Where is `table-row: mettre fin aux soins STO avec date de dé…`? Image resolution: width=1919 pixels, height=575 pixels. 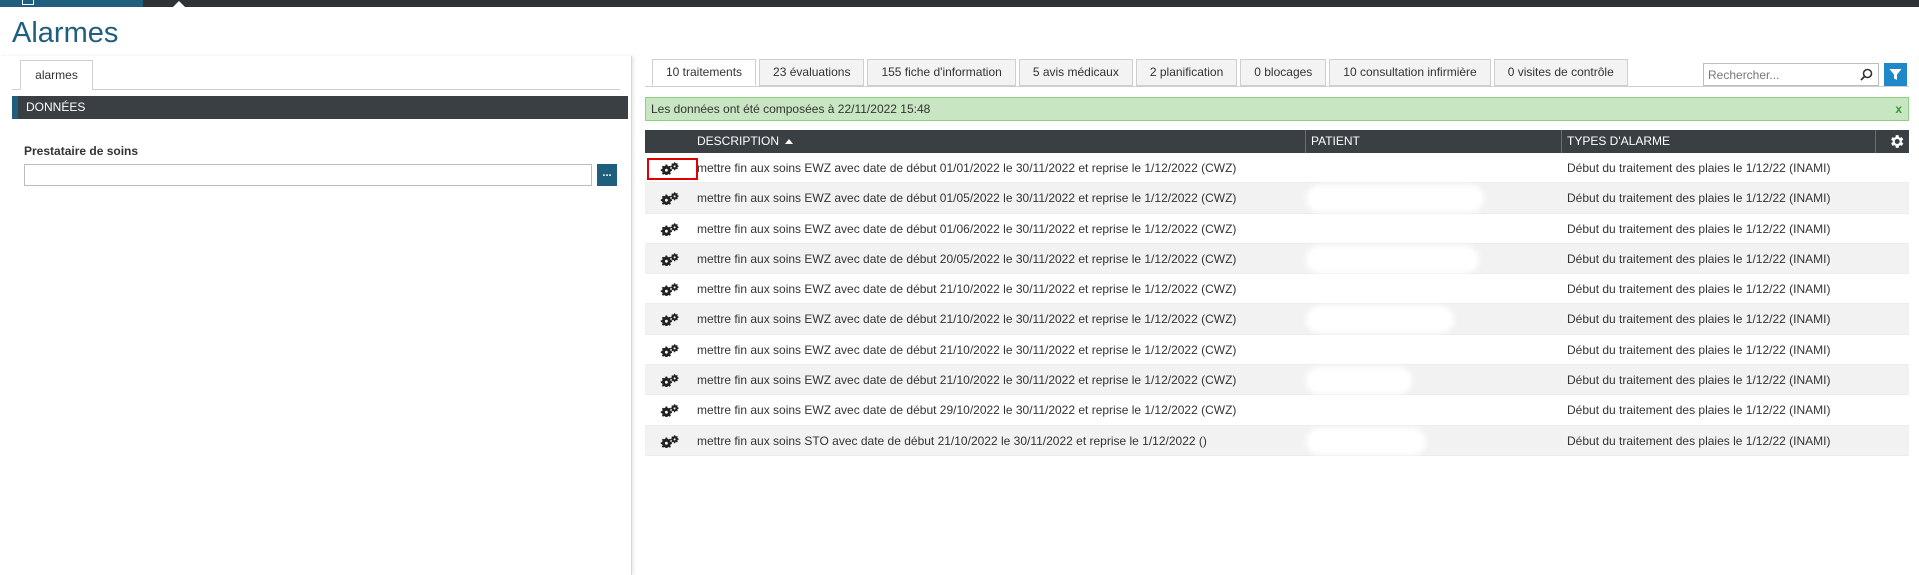 table-row: mettre fin aux soins STO avec date de dé… is located at coordinates (1277, 440).